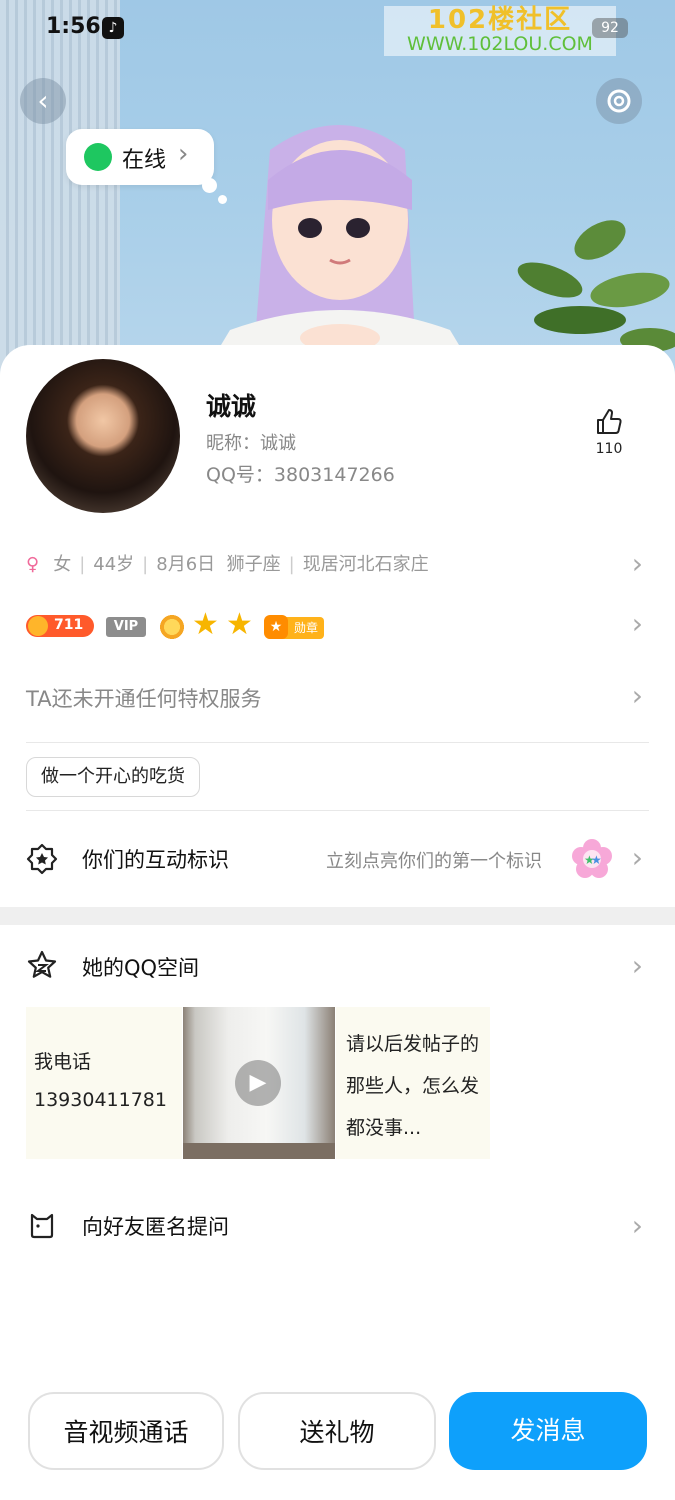 This screenshot has height=1500, width=675. What do you see at coordinates (172, 627) in the screenshot?
I see `sun-icon` at bounding box center [172, 627].